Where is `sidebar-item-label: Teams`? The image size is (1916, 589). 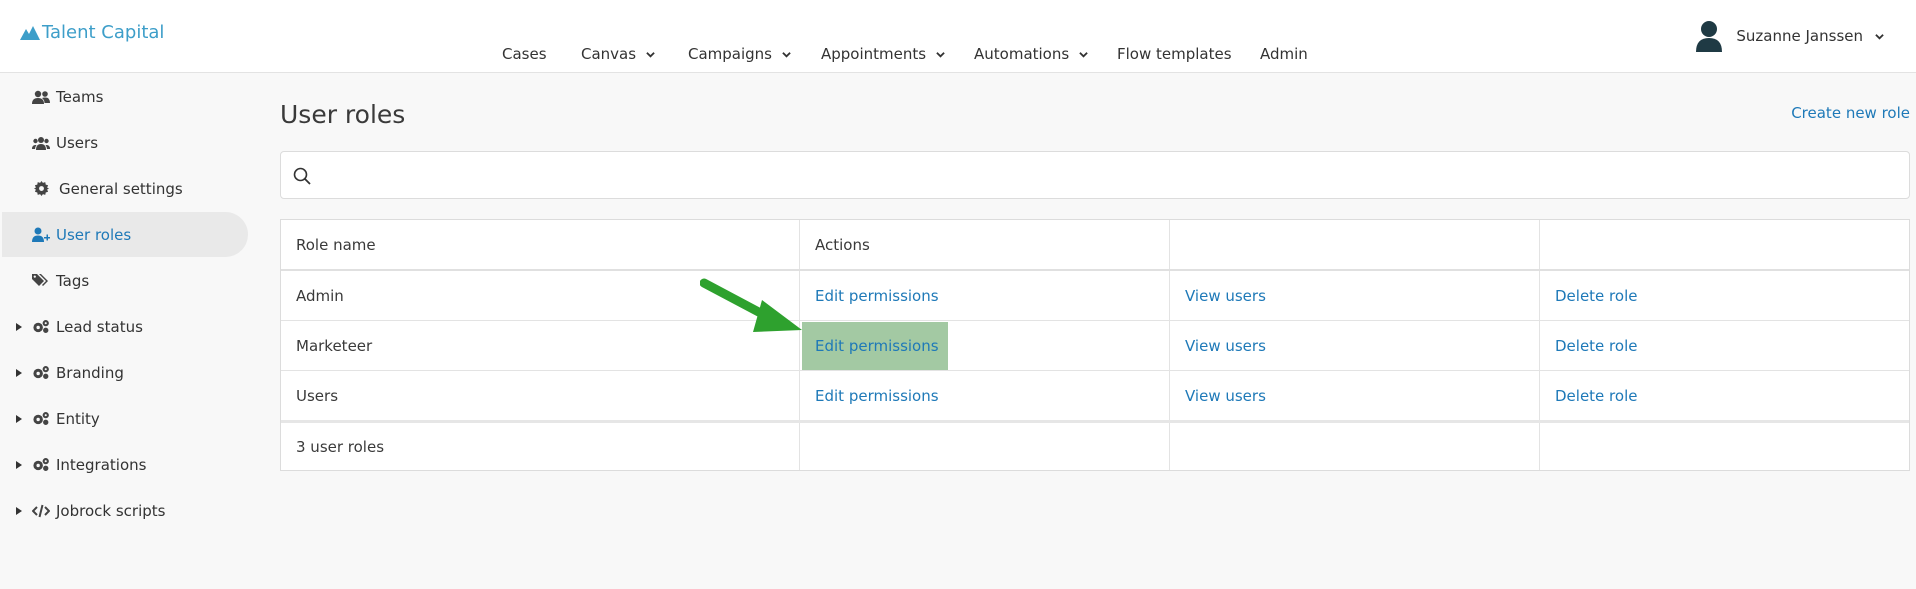
sidebar-item-label: Teams is located at coordinates (80, 96).